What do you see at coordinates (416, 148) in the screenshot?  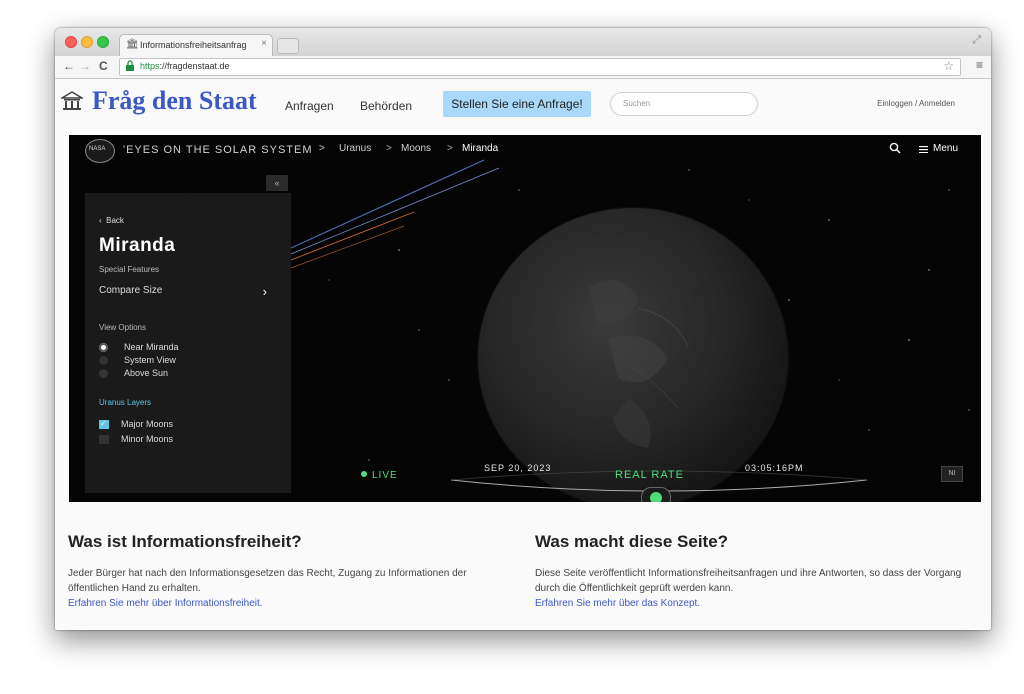 I see `breadcrumb-moons: Moons` at bounding box center [416, 148].